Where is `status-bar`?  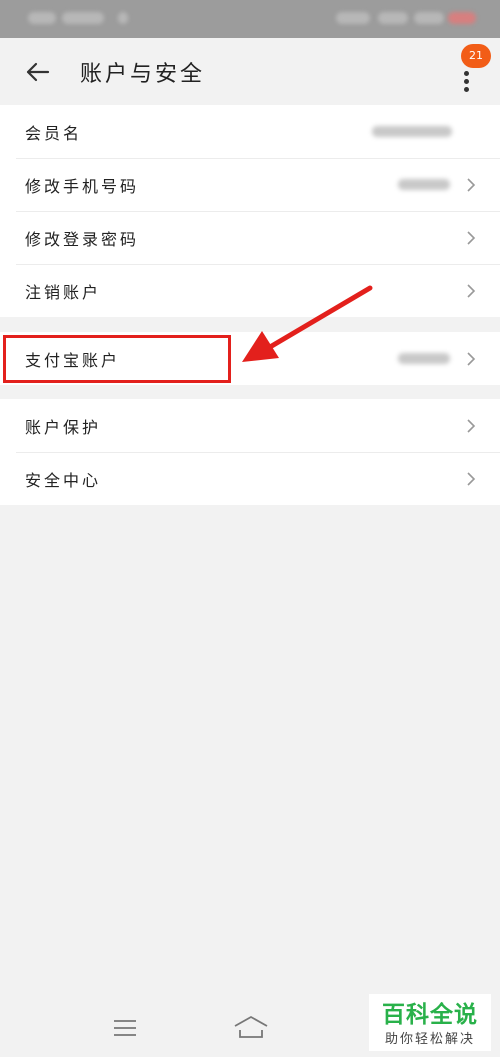 status-bar is located at coordinates (250, 19).